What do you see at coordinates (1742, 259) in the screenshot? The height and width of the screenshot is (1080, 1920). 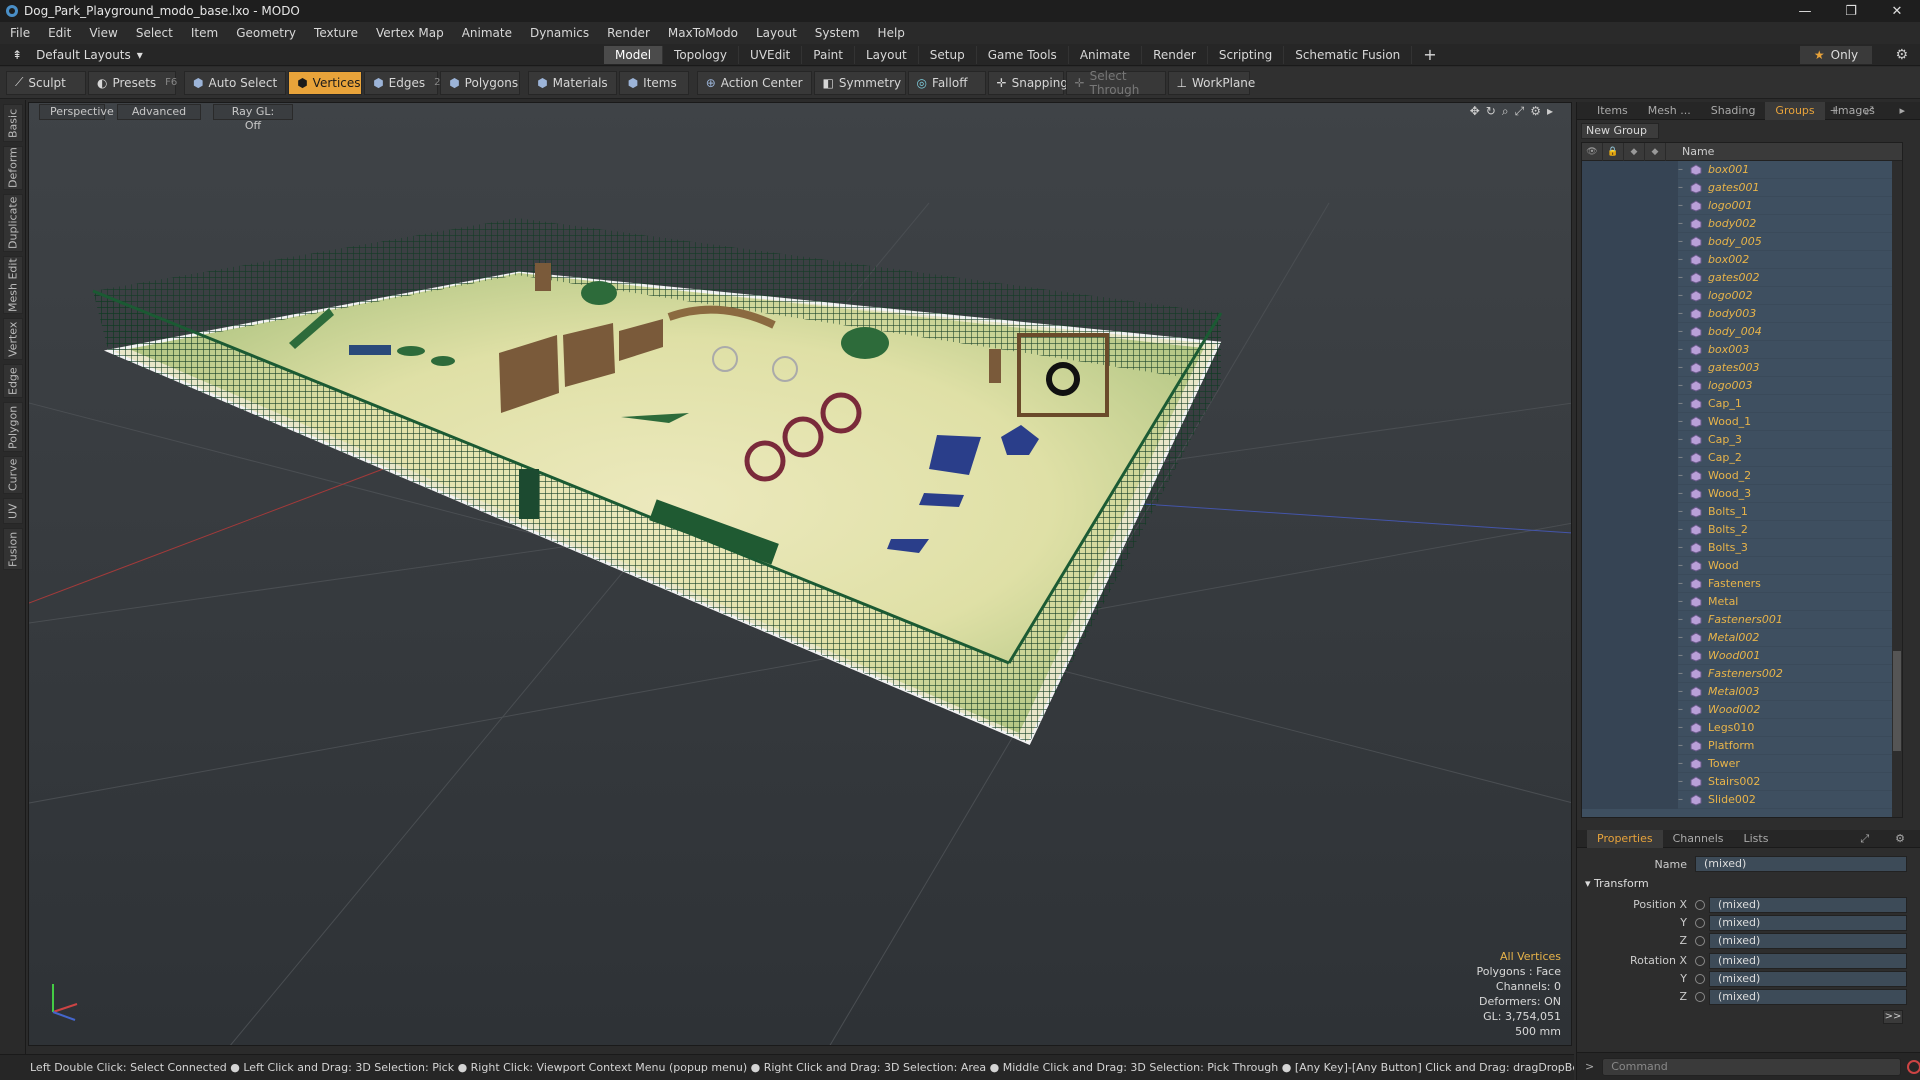 I see `group-row: – box002` at bounding box center [1742, 259].